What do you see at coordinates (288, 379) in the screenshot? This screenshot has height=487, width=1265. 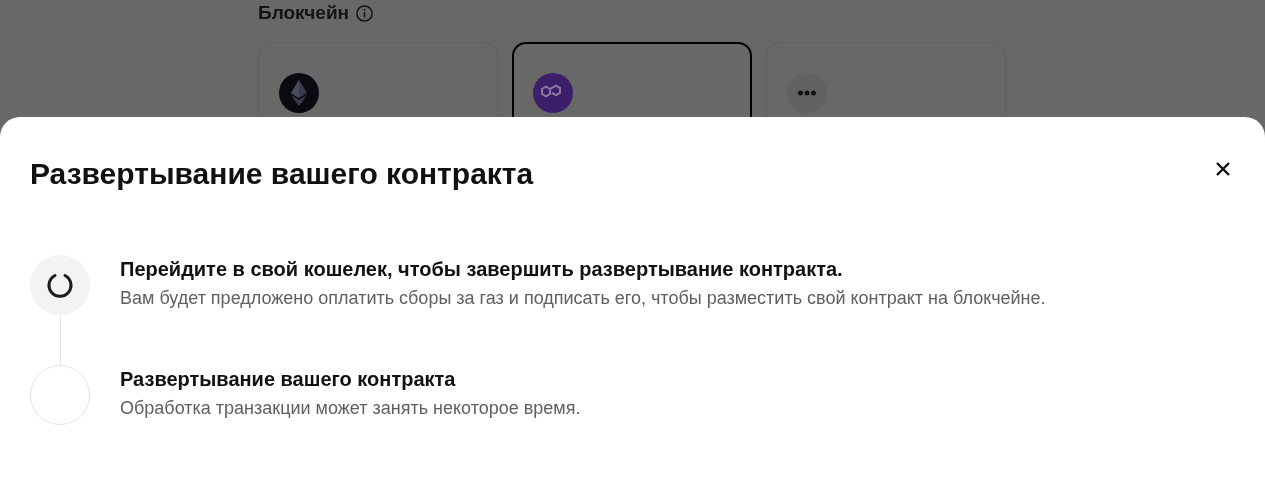 I see `step-title: Развертывание вашего контракта` at bounding box center [288, 379].